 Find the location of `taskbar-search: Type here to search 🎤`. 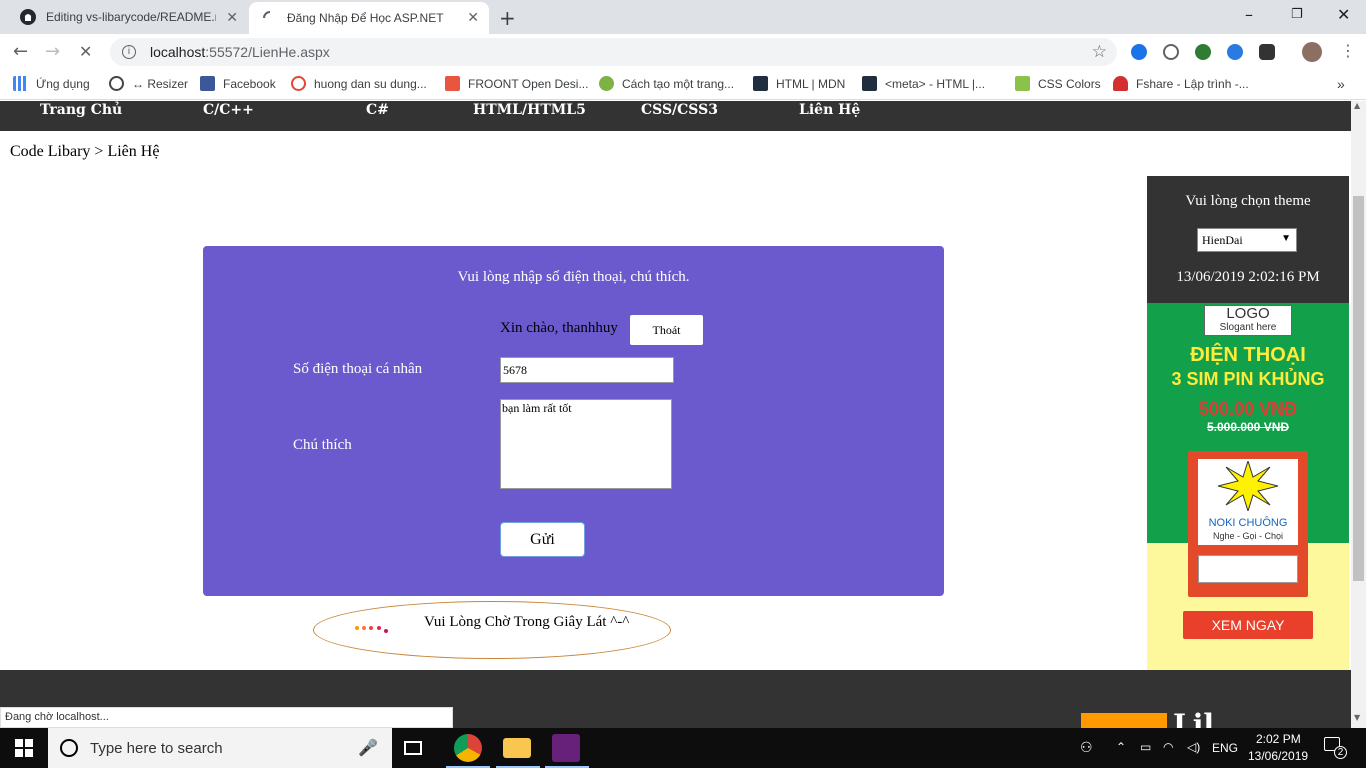

taskbar-search: Type here to search 🎤 is located at coordinates (220, 748).